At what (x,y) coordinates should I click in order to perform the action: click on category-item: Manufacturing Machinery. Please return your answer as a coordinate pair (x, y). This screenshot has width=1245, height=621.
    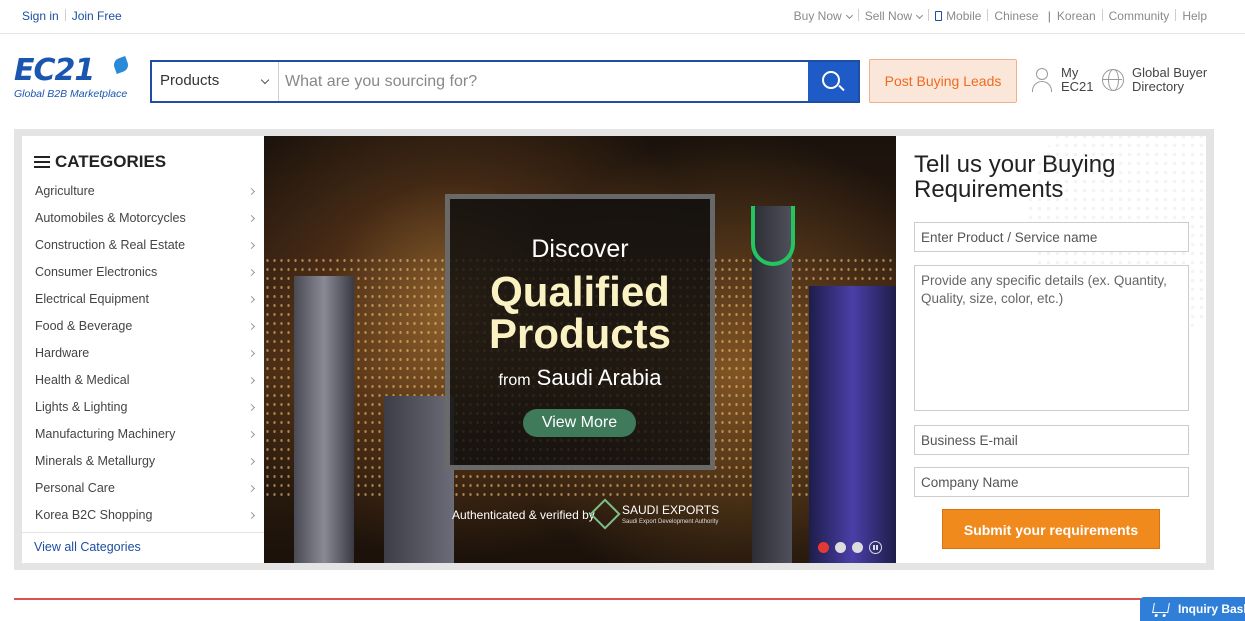
    Looking at the image, I should click on (143, 434).